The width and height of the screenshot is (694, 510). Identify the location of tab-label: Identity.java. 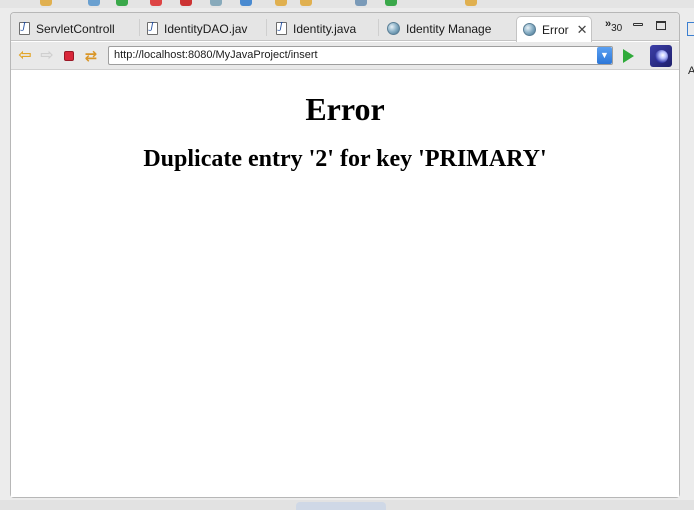
(325, 28).